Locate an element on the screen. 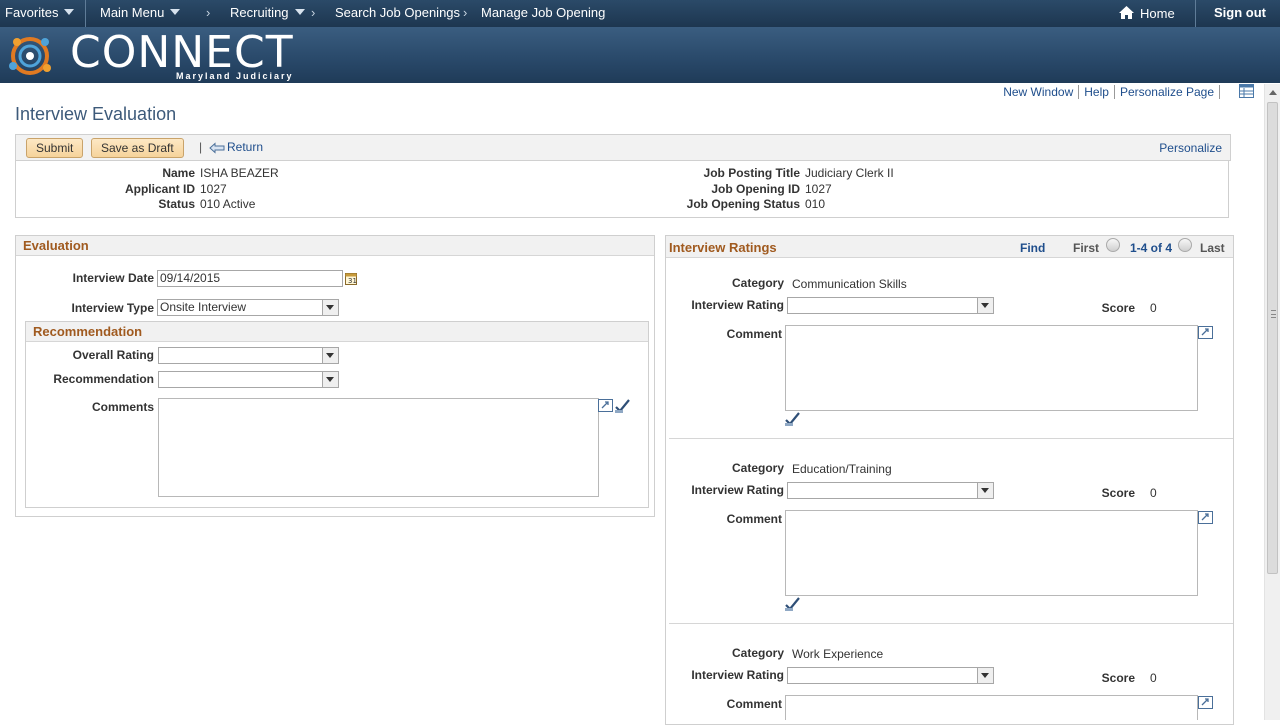 Image resolution: width=1280 pixels, height=725 pixels. home-link: Home is located at coordinates (1146, 13).